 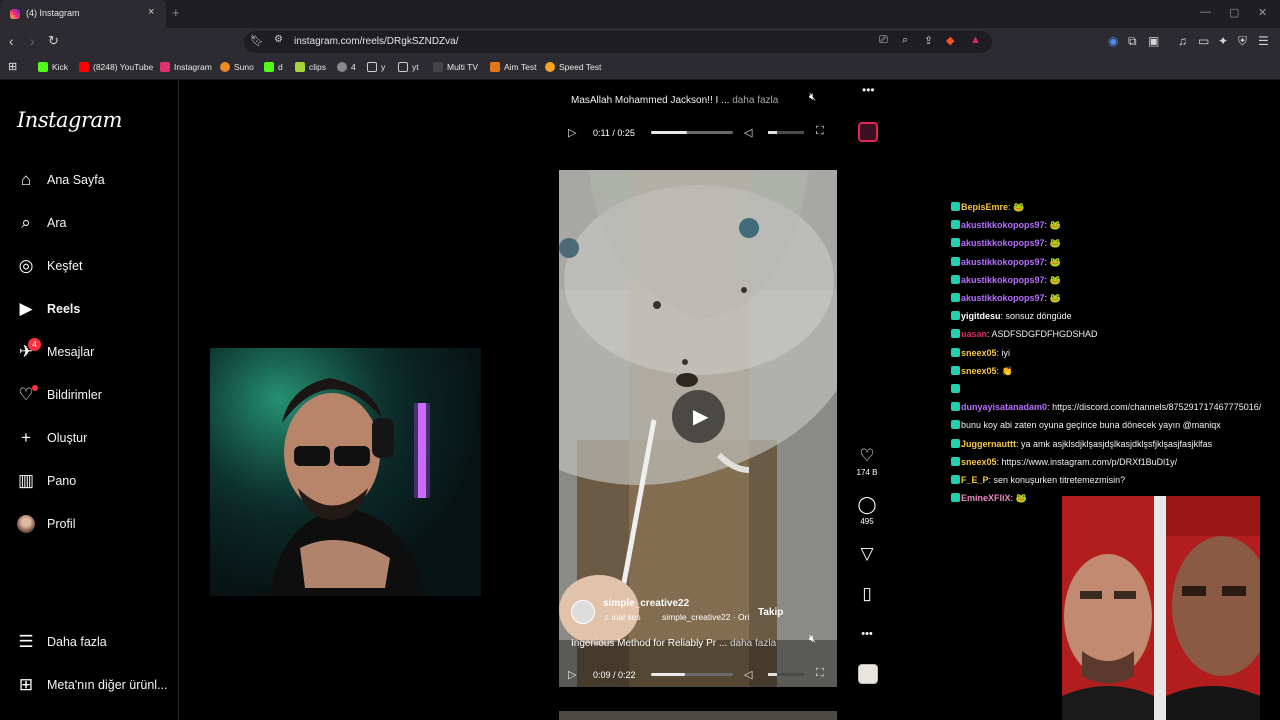 I want to click on reel-muted-icon: 🔇︎, so click(x=812, y=639).